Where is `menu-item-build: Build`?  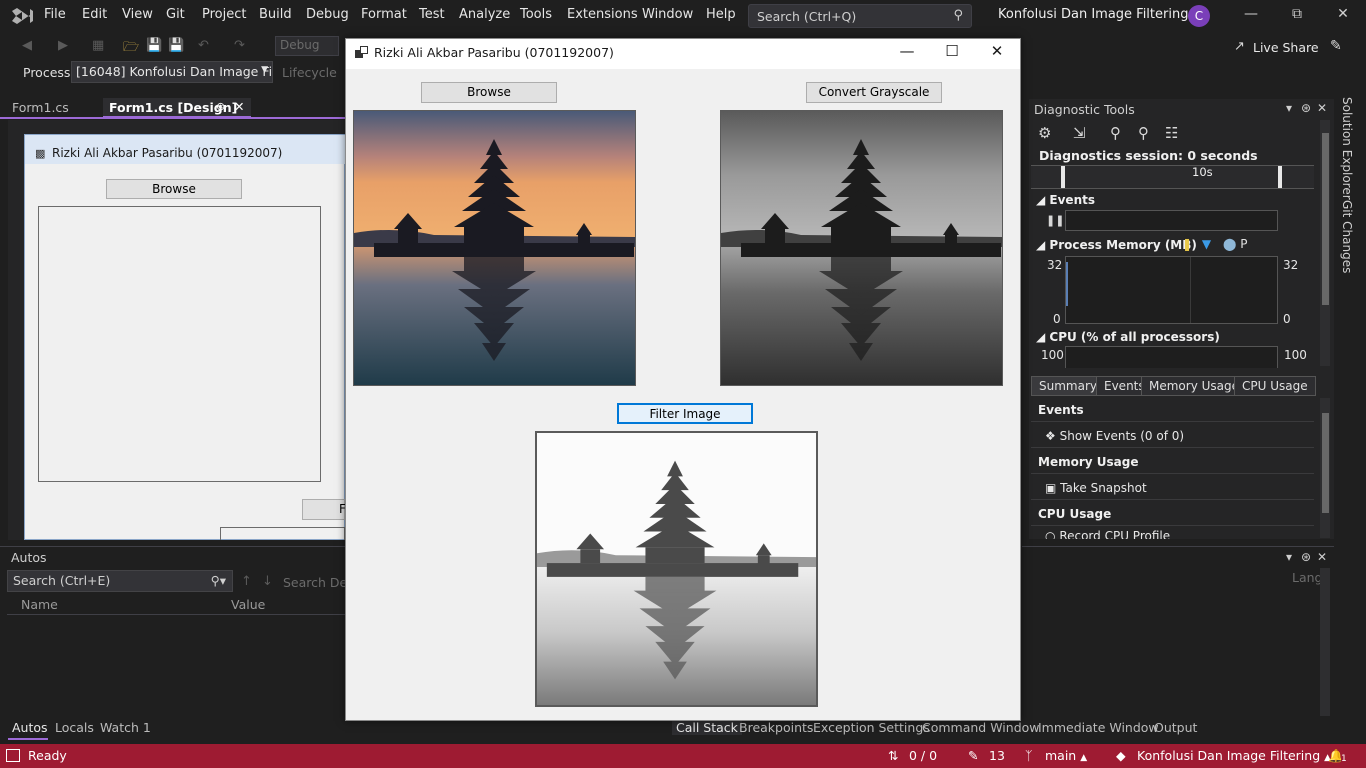 menu-item-build: Build is located at coordinates (275, 14).